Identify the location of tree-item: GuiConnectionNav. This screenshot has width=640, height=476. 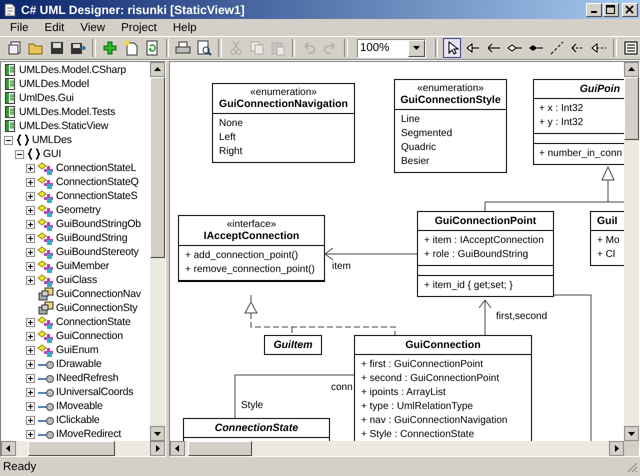
(98, 294).